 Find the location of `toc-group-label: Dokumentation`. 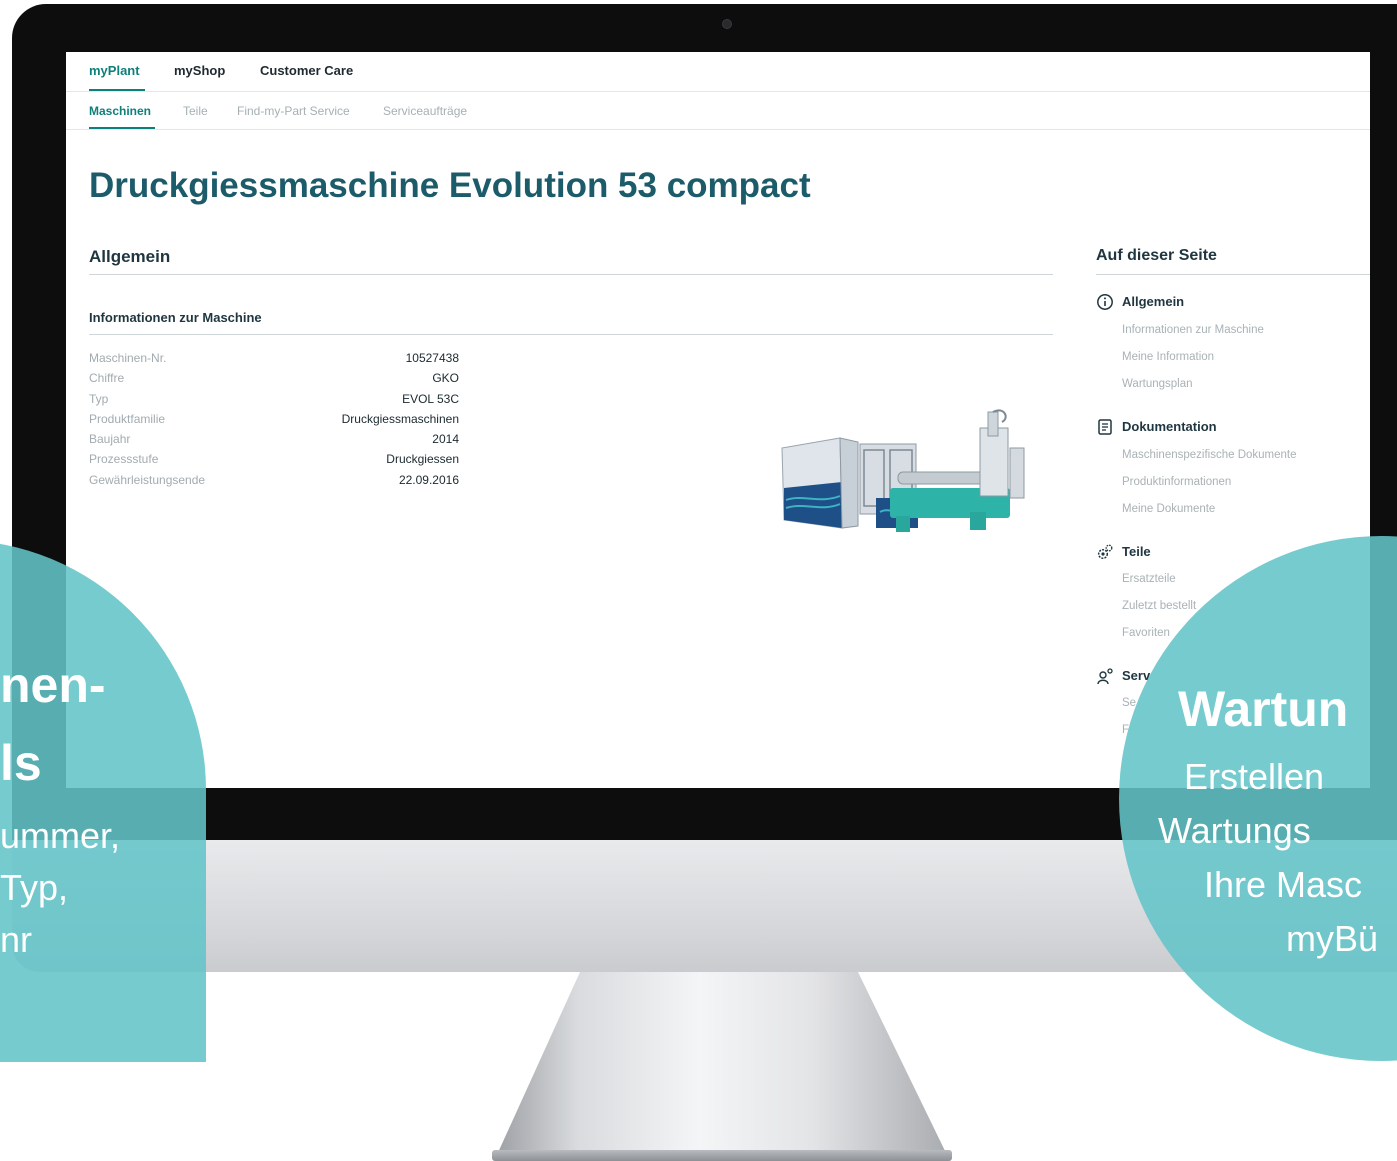

toc-group-label: Dokumentation is located at coordinates (1169, 426).